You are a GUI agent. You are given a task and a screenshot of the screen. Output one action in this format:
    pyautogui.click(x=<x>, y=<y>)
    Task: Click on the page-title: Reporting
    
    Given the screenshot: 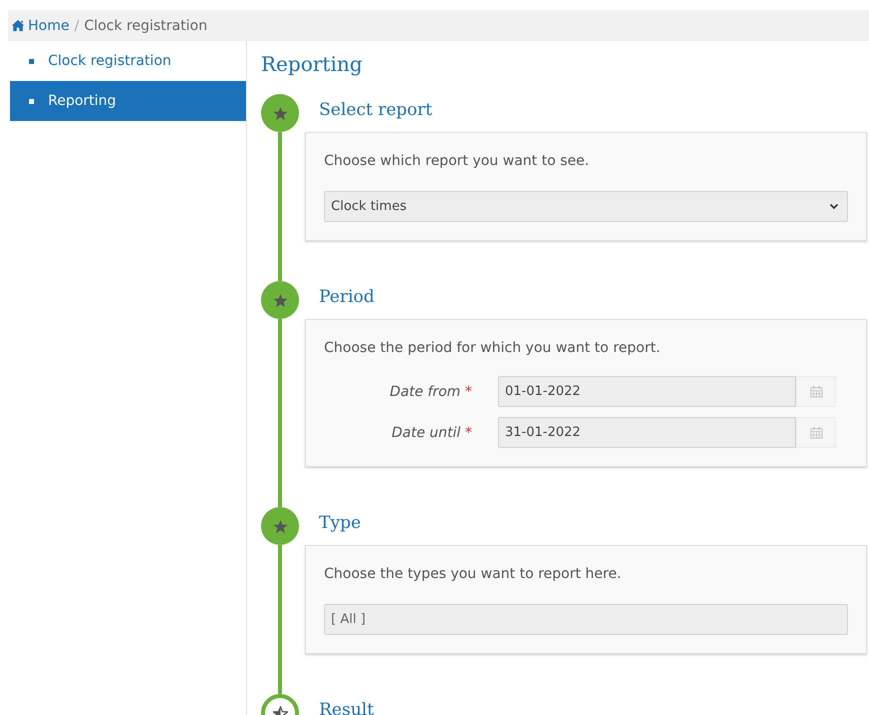 What is the action you would take?
    pyautogui.click(x=312, y=64)
    